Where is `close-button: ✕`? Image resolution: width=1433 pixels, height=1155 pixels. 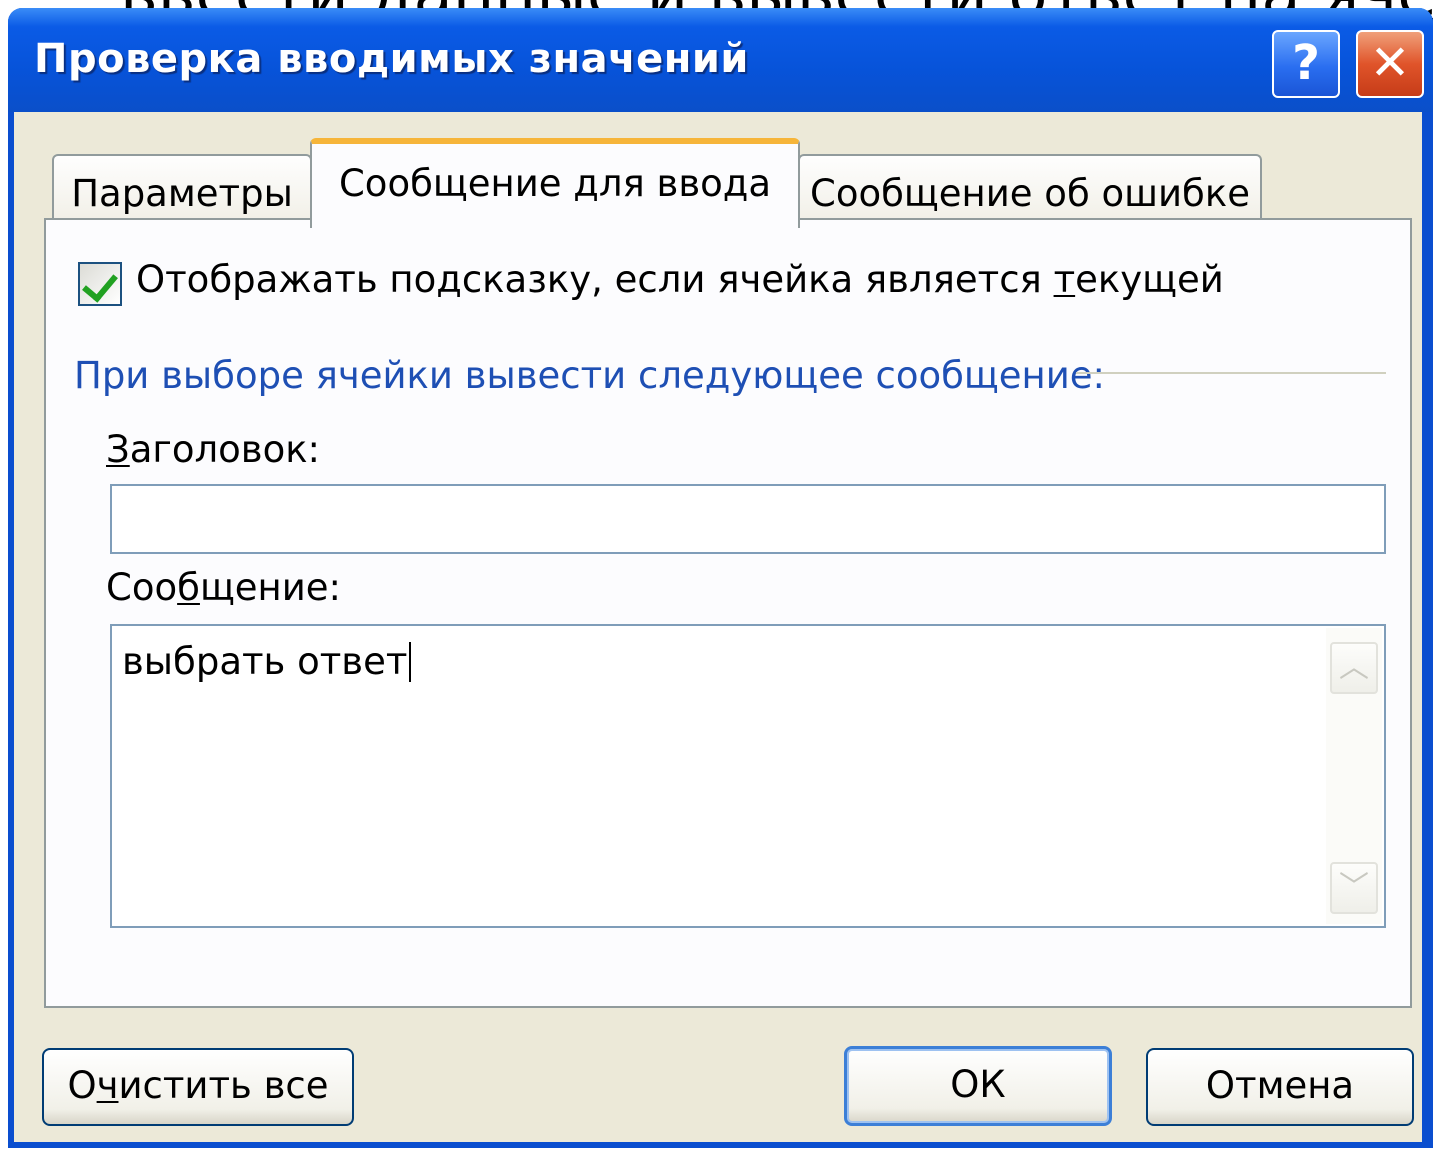
close-button: ✕ is located at coordinates (1390, 64).